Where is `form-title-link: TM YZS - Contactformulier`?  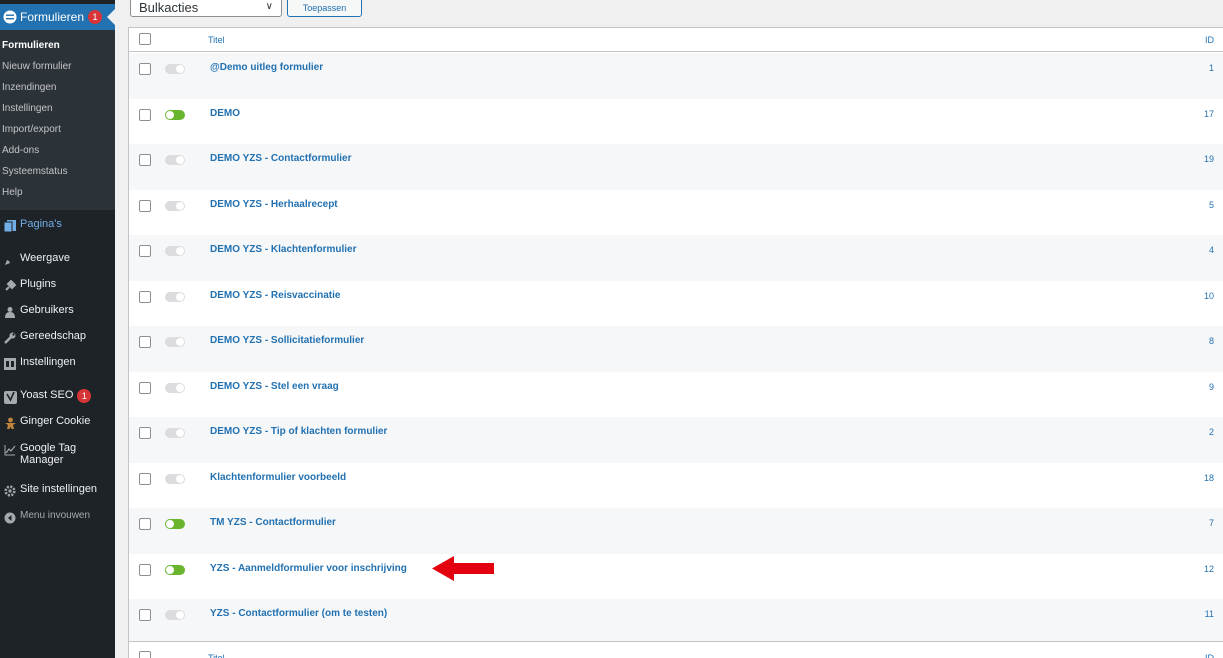 form-title-link: TM YZS - Contactformulier is located at coordinates (273, 522).